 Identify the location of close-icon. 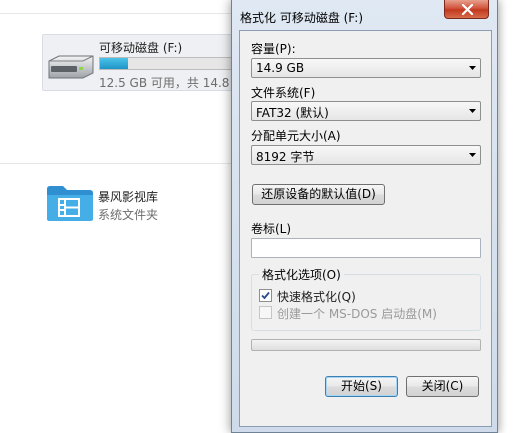
(467, 9).